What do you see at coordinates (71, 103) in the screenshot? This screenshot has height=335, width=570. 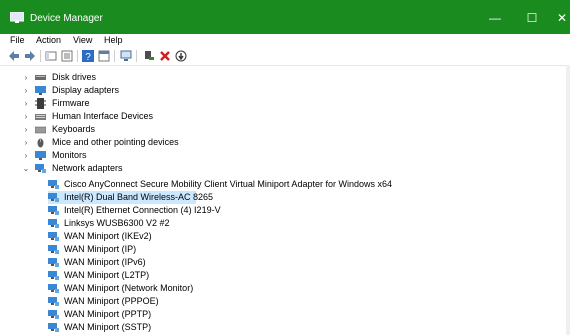 I see `tree-category-label: Firmware` at bounding box center [71, 103].